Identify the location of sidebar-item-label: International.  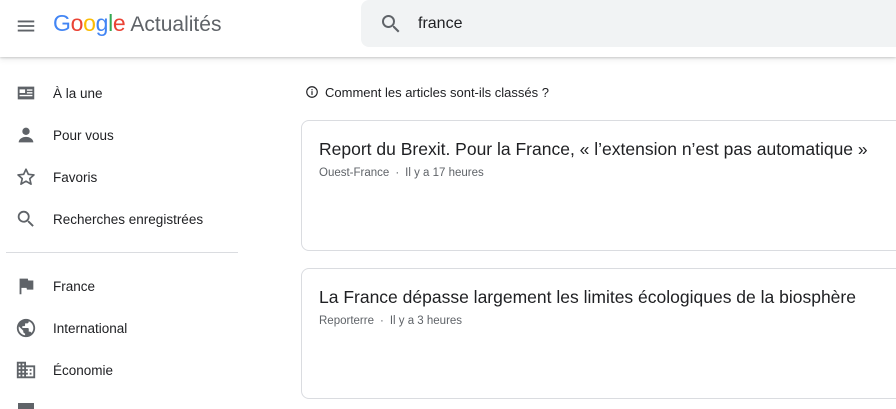
(90, 328).